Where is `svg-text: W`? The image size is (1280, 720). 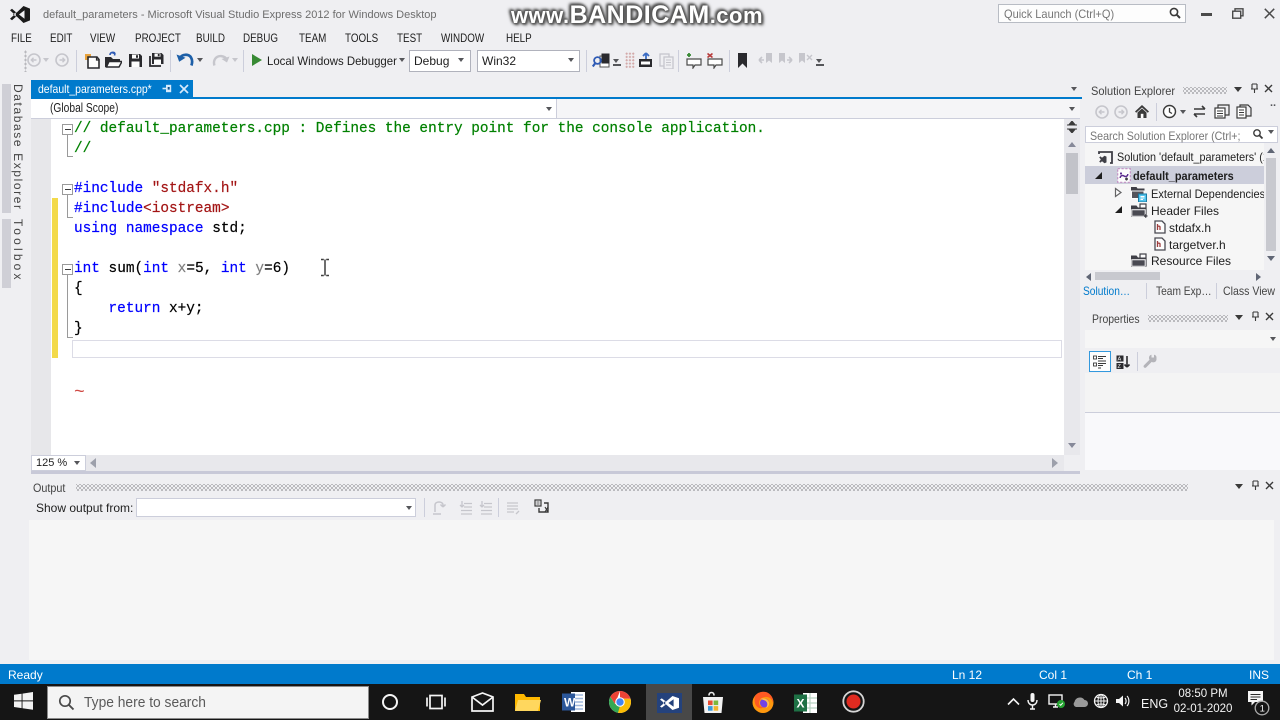 svg-text: W is located at coordinates (570, 703).